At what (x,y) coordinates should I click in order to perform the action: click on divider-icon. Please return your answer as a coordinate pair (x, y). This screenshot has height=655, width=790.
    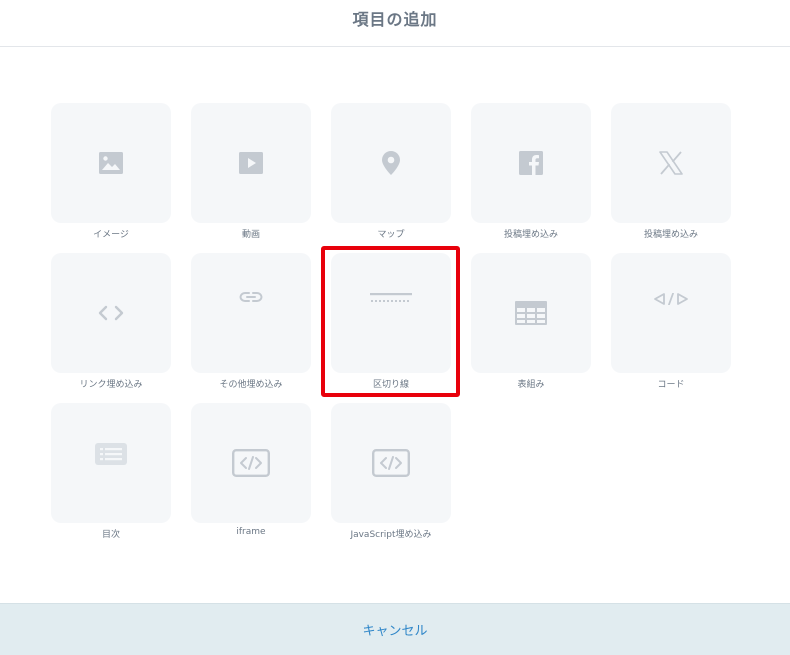
    Looking at the image, I should click on (391, 298).